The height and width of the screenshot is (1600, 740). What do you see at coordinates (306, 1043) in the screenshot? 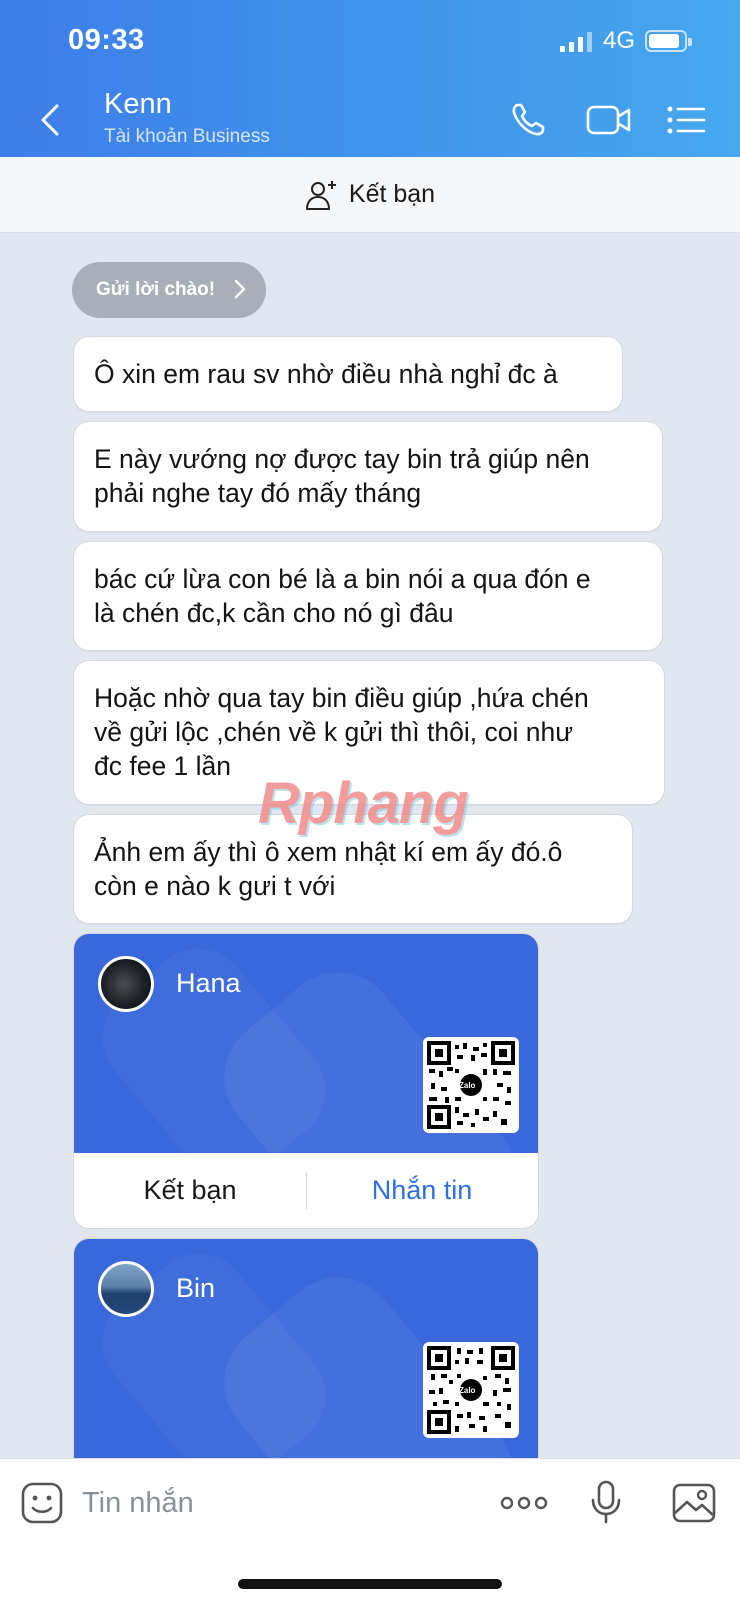
I see `contact-card-header: Hana Zalo` at bounding box center [306, 1043].